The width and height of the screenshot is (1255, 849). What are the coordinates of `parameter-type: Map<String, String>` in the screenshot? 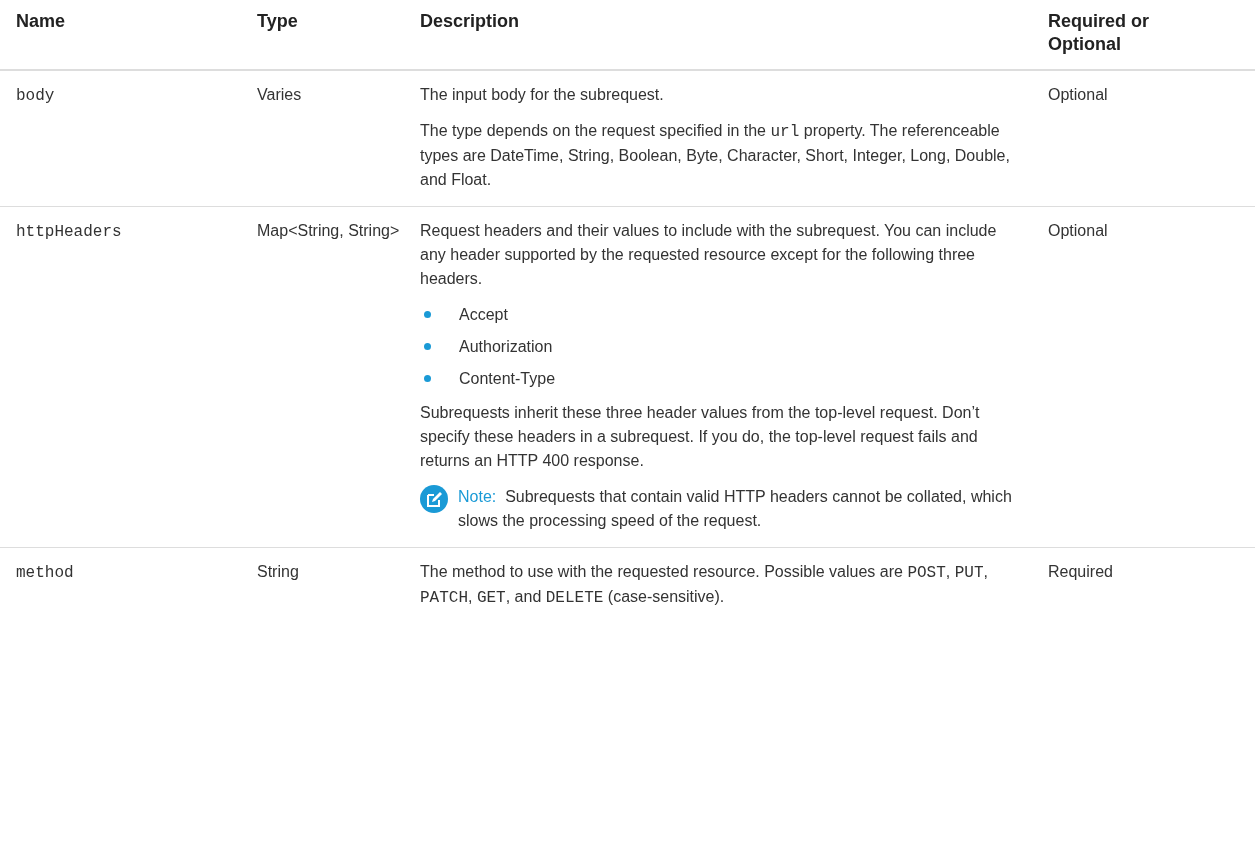 It's located at (328, 230).